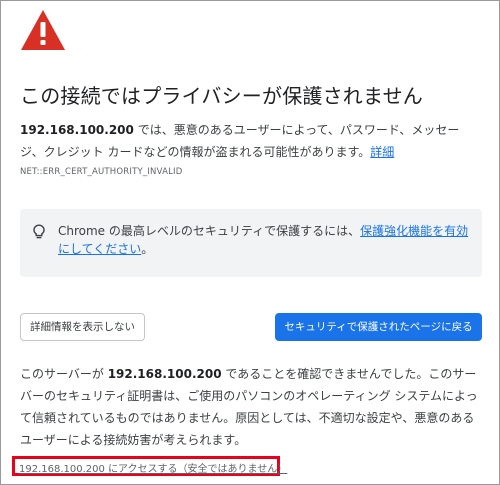 Image resolution: width=500 pixels, height=485 pixels. Describe the element at coordinates (221, 96) in the screenshot. I see `page-title: この接続ではプライバシーが保護されません` at that location.